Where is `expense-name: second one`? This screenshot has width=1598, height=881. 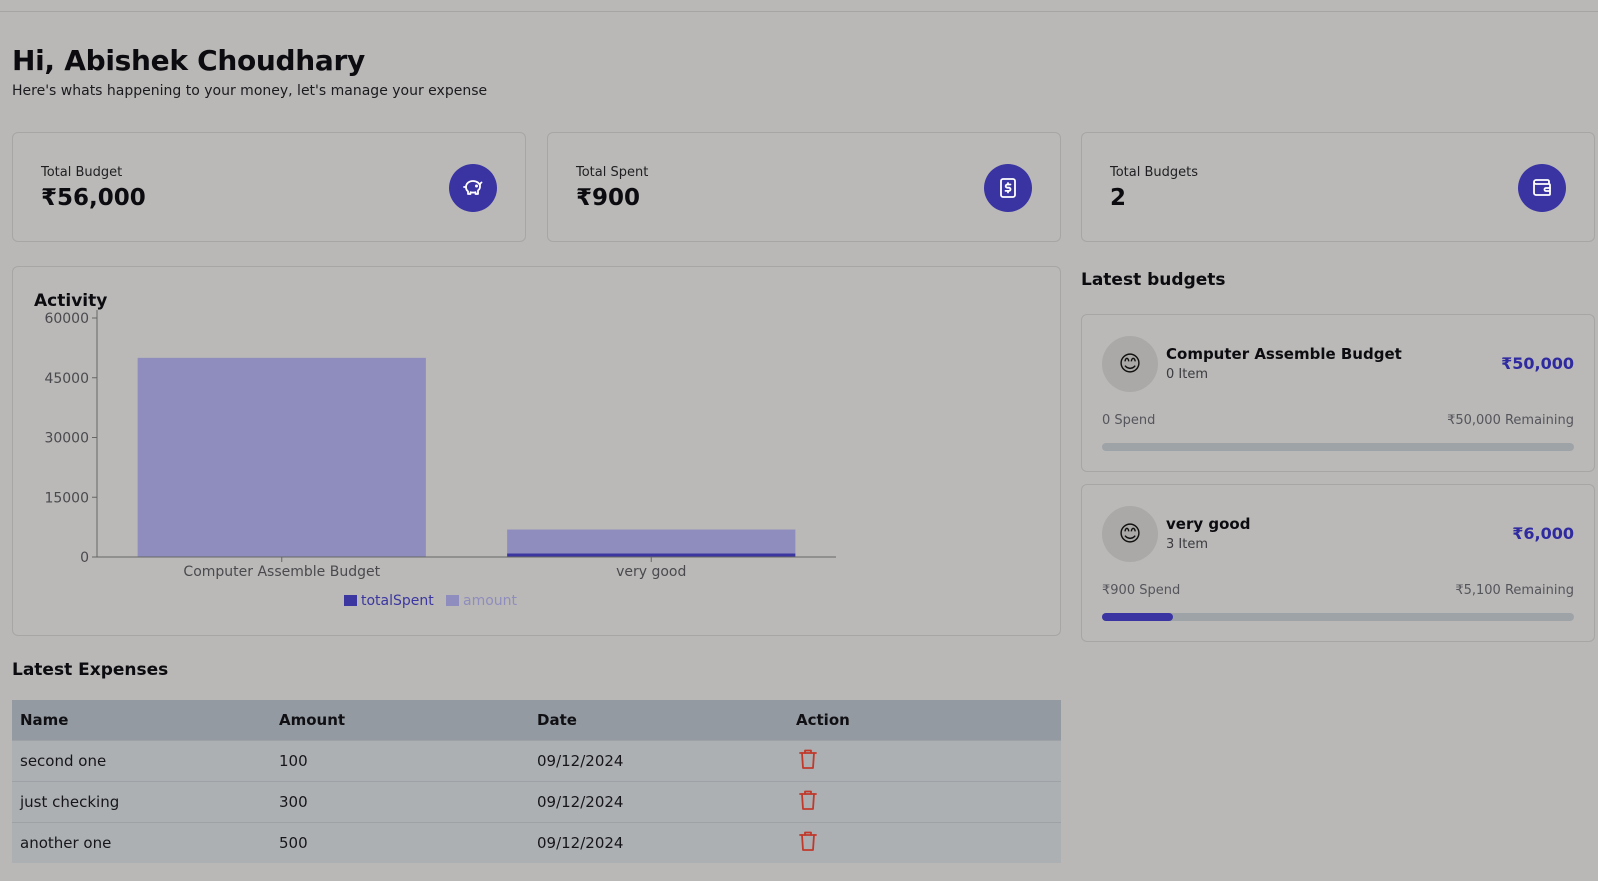
expense-name: second one is located at coordinates (141, 760).